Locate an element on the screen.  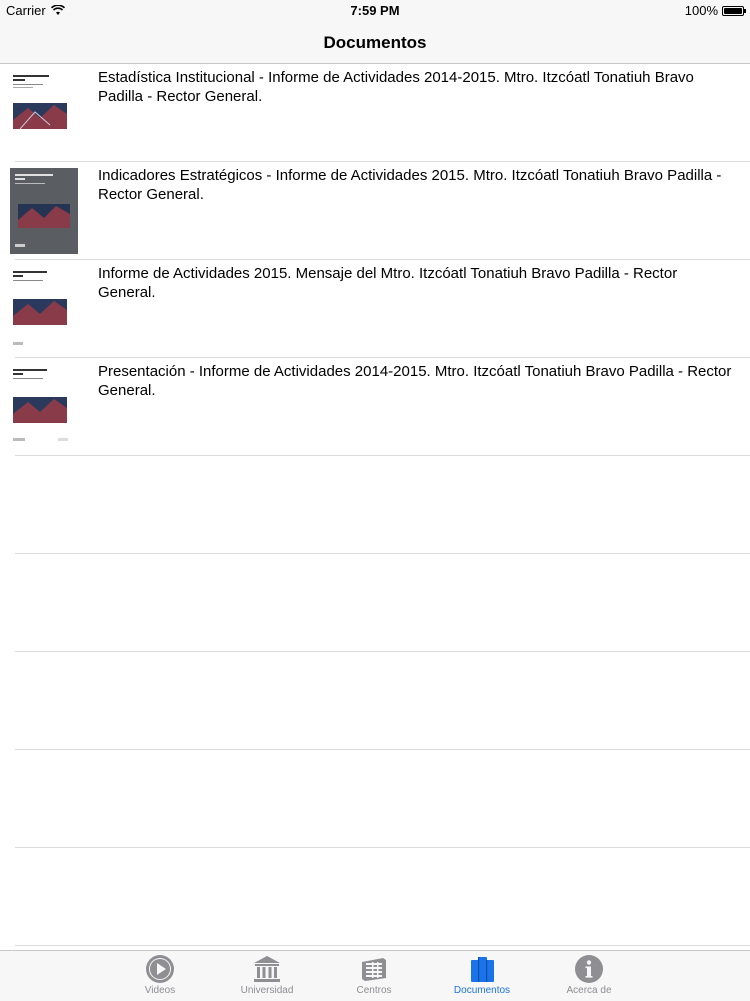
books-icon is located at coordinates (482, 969).